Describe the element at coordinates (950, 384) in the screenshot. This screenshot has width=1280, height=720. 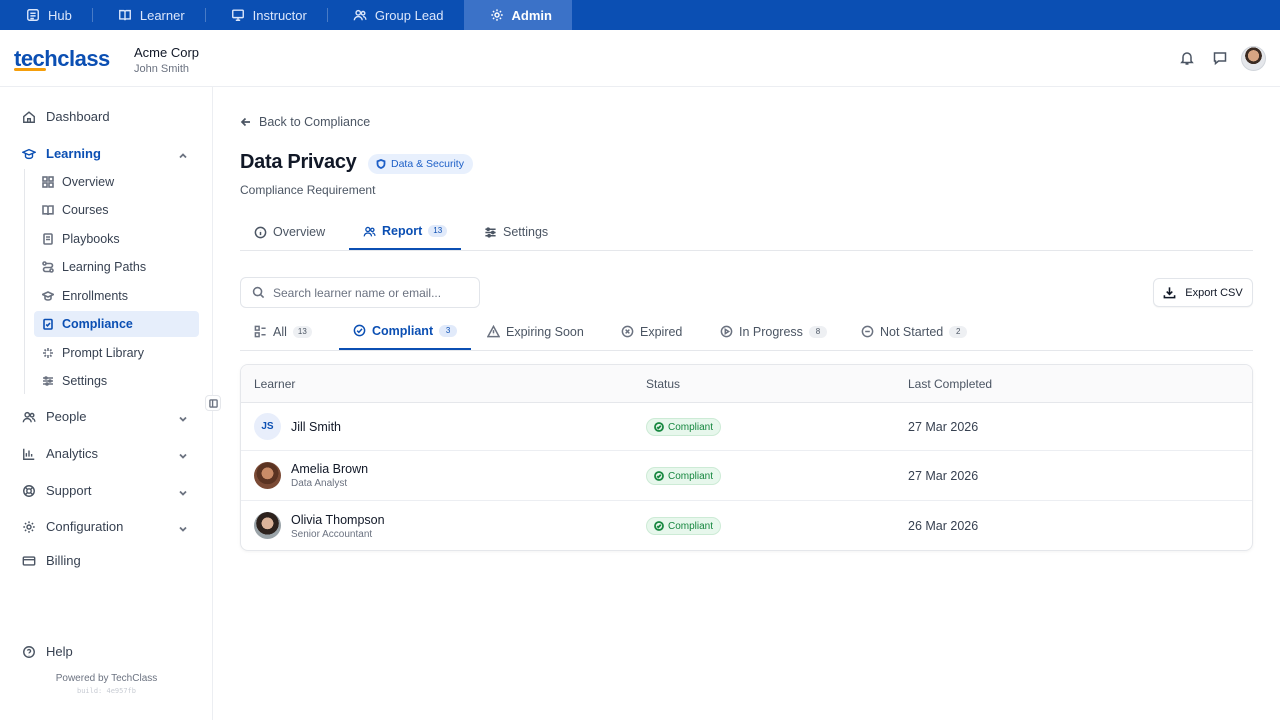
I see `column-header-last-completed: Last Completed` at that location.